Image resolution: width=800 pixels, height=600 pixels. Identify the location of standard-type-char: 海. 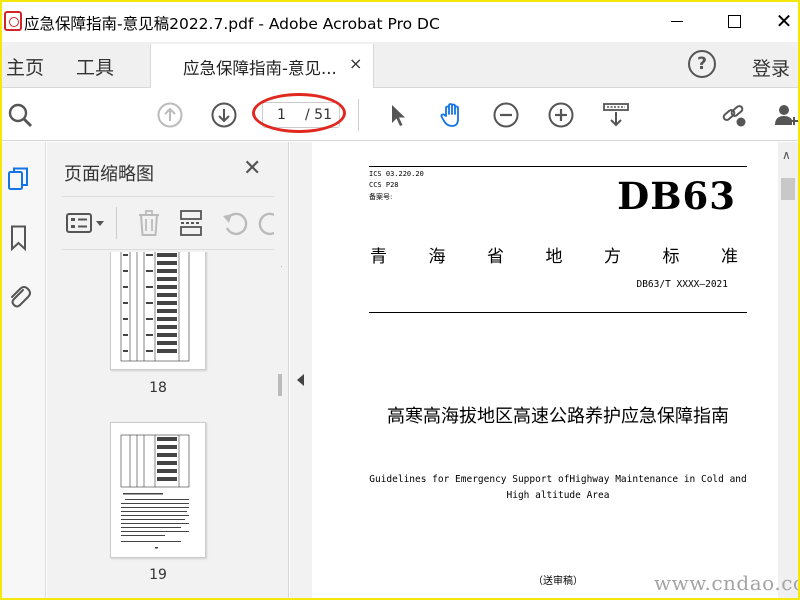
(437, 257).